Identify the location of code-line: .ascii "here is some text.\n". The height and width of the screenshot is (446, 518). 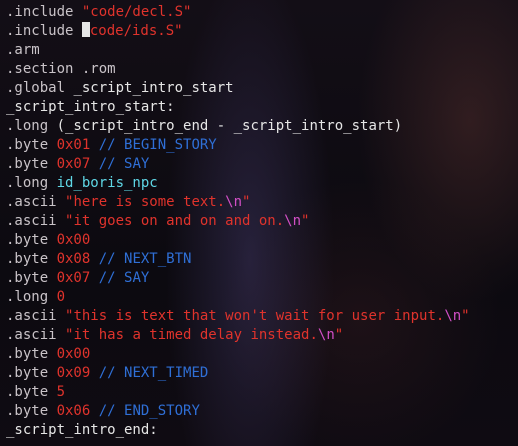
(262, 202).